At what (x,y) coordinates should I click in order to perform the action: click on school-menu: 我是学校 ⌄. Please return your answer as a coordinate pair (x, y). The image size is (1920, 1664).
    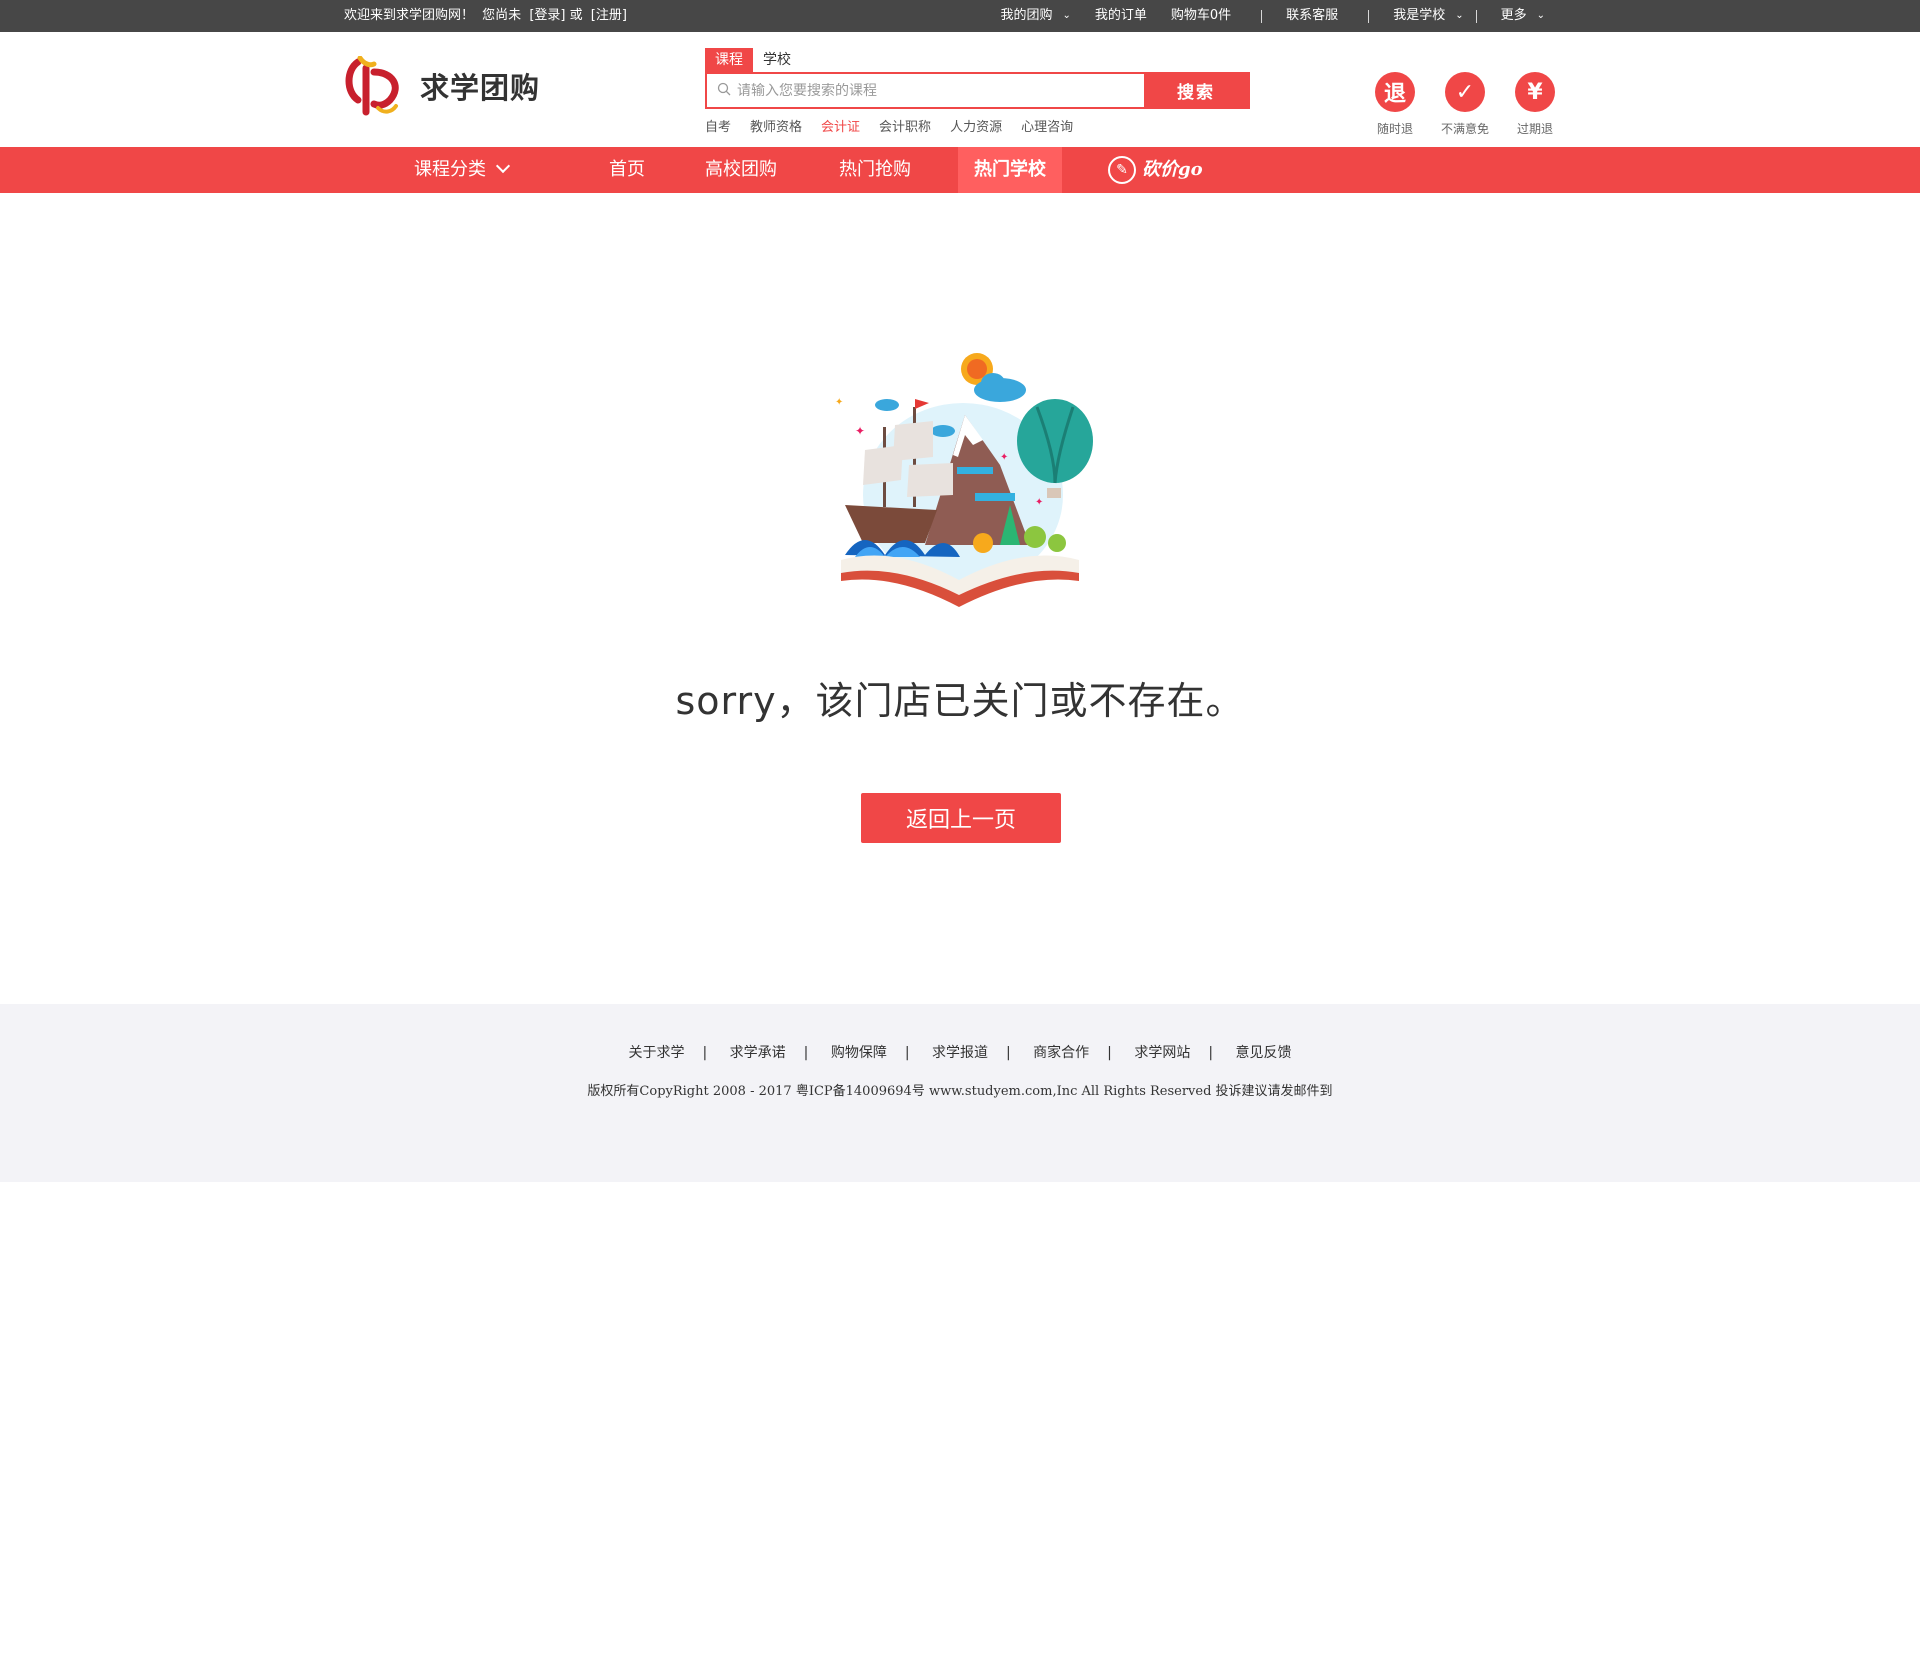
    Looking at the image, I should click on (1428, 16).